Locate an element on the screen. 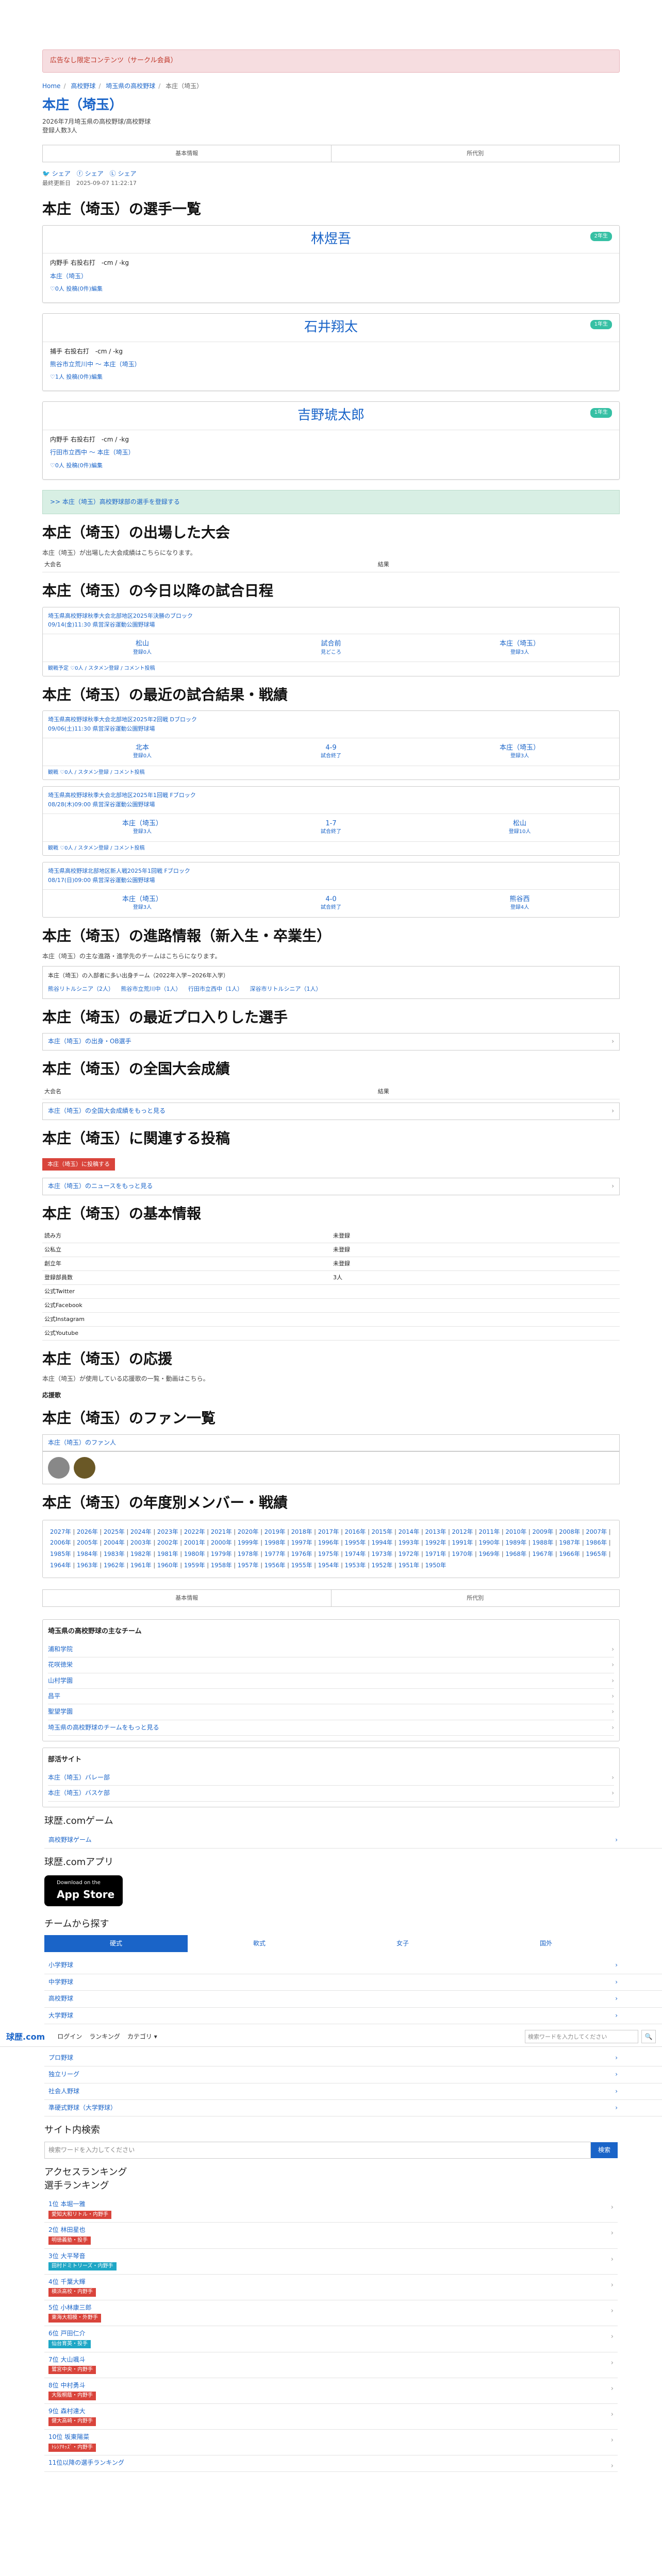 Image resolution: width=662 pixels, height=2576 pixels. year-link: 1986年 is located at coordinates (596, 1542).